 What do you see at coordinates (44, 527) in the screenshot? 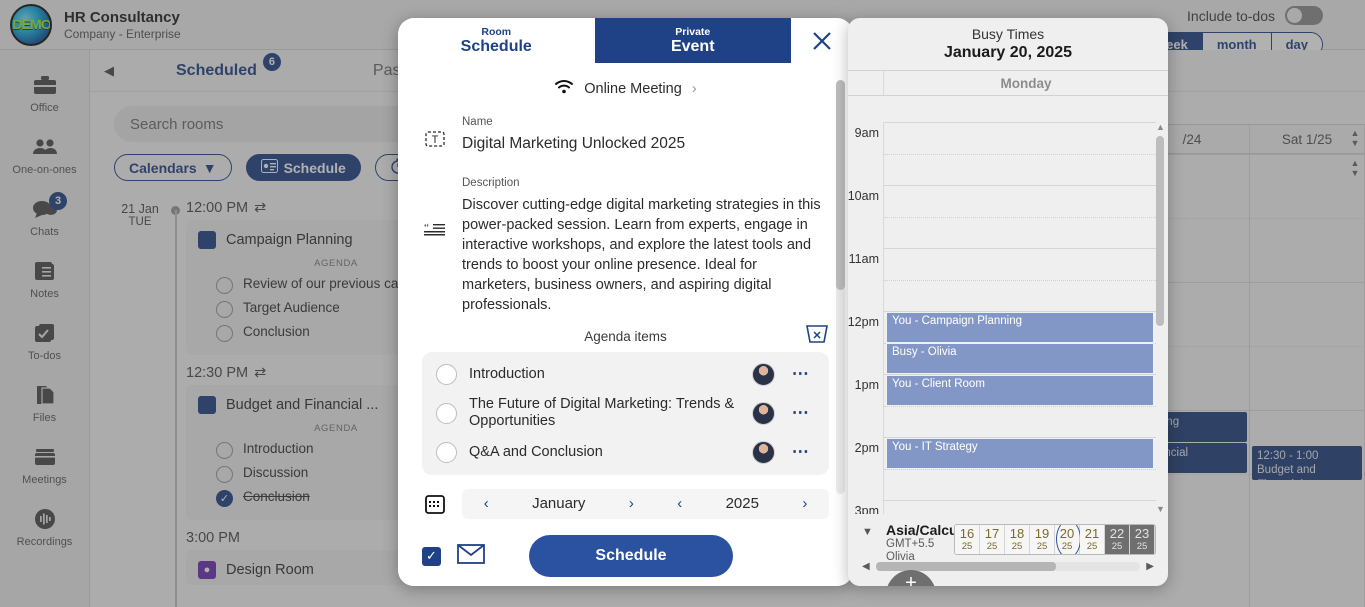
I see `sidebar-item-recordings: Recordings` at bounding box center [44, 527].